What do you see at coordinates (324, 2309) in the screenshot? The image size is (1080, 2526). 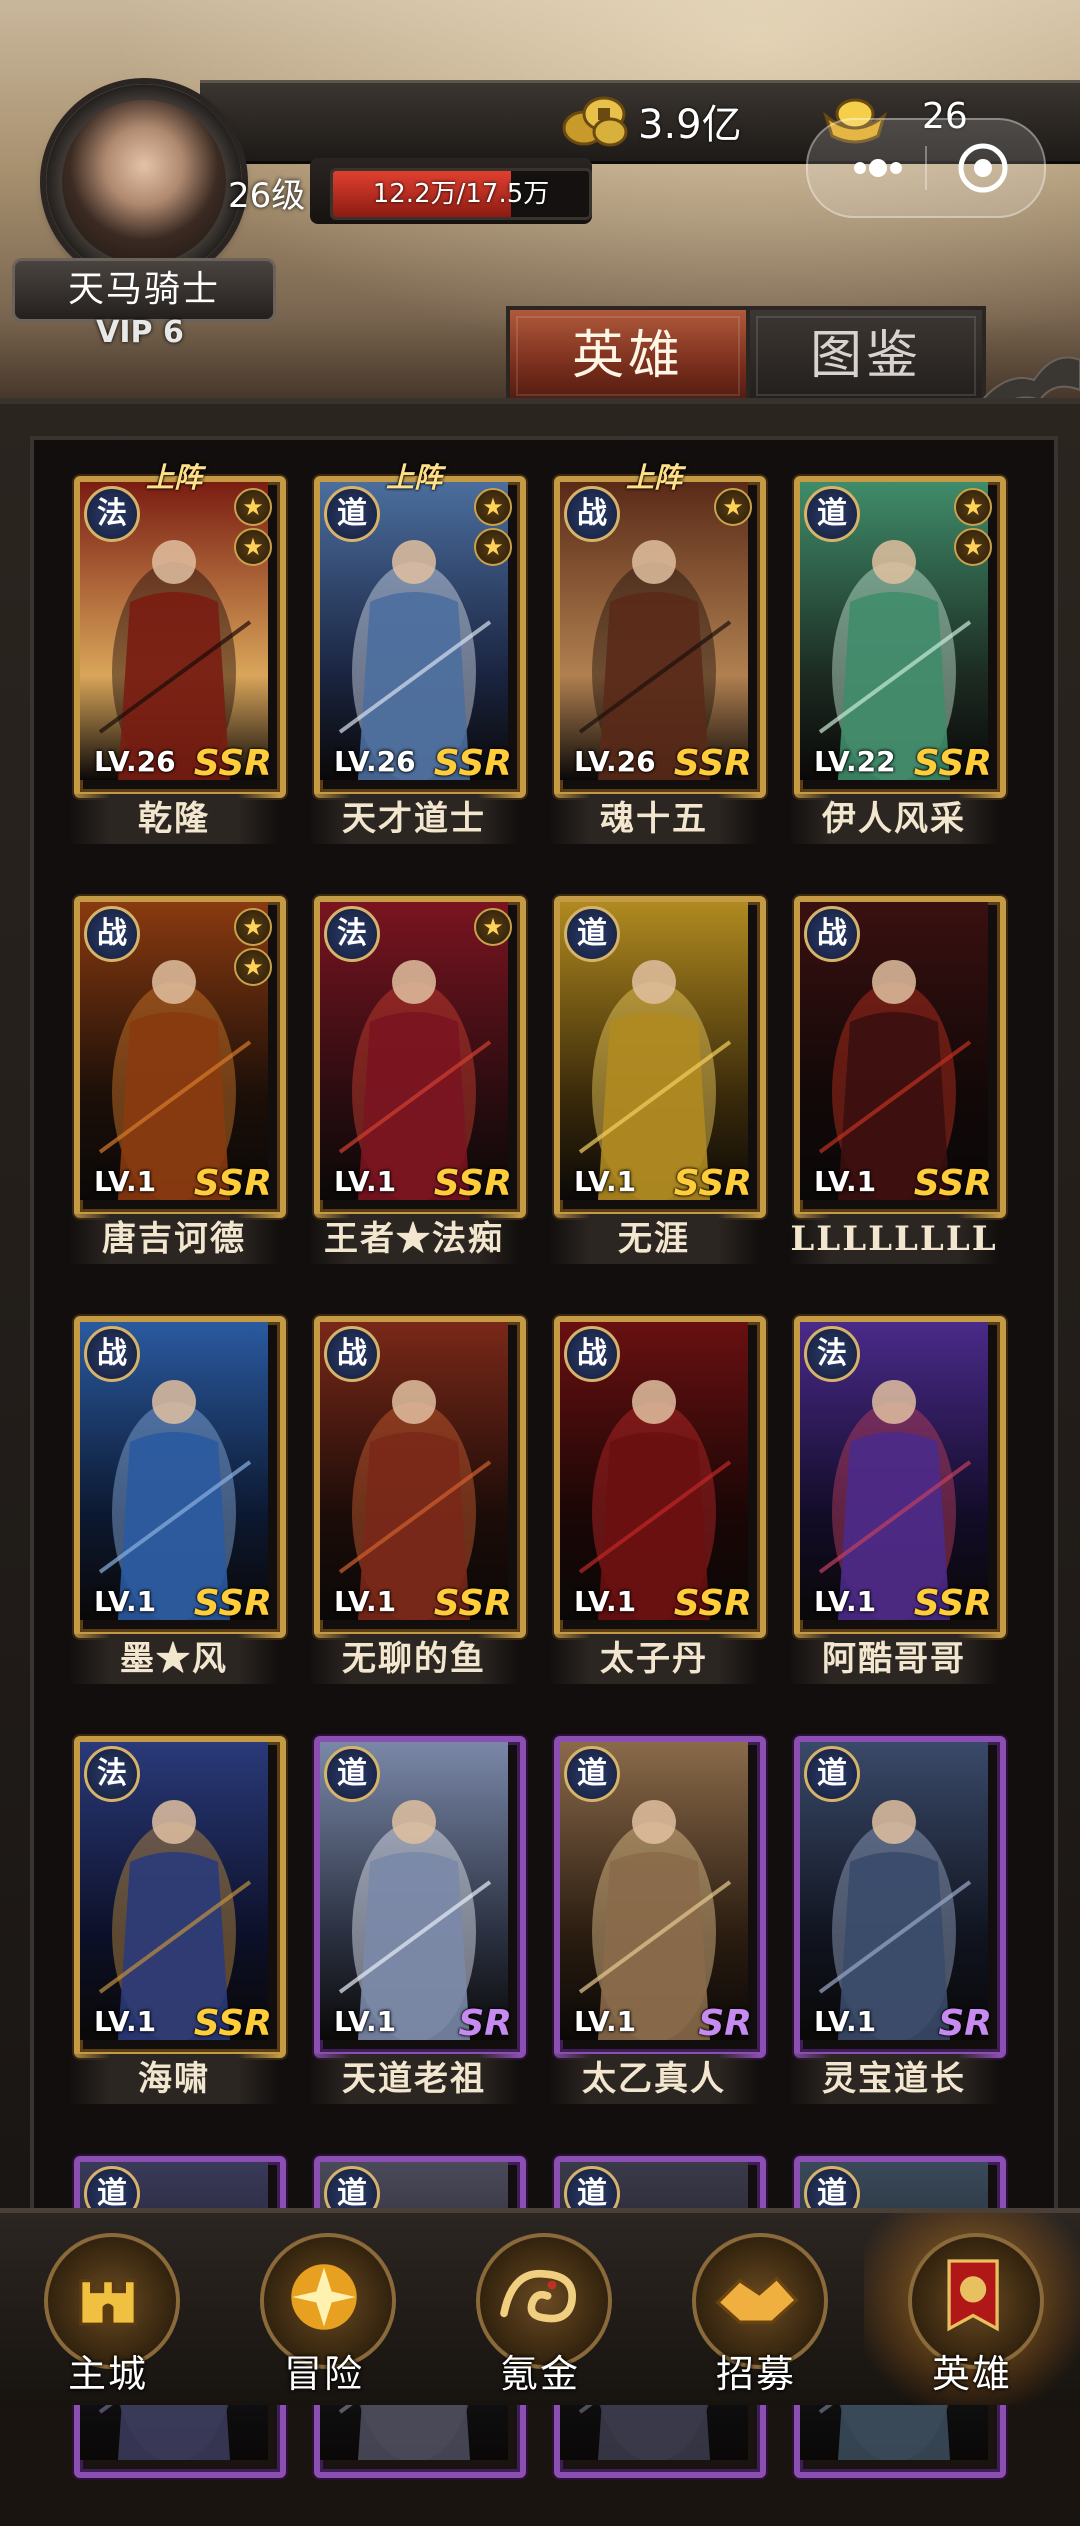 I see `nav-item-adventure: 冒险` at bounding box center [324, 2309].